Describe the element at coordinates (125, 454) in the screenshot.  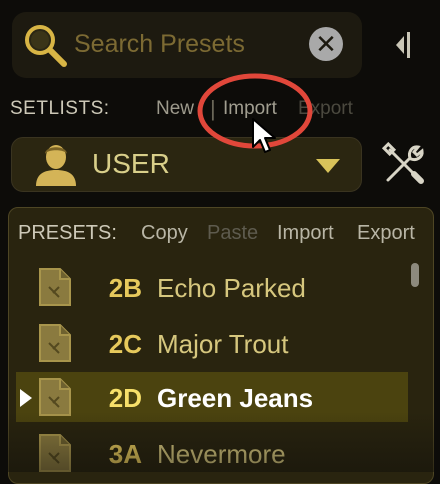
I see `preset-code: 3A` at that location.